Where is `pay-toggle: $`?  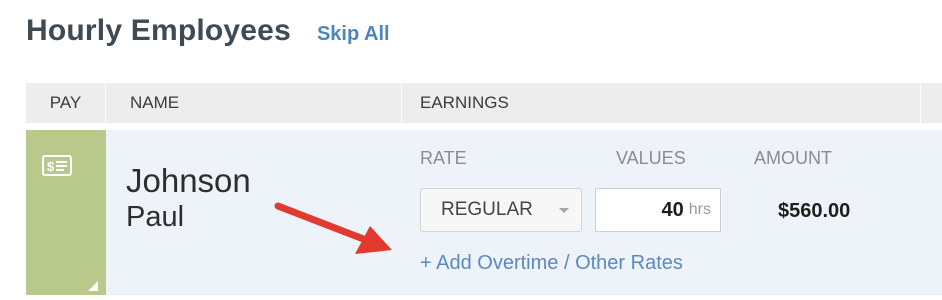
pay-toggle: $ is located at coordinates (66, 212).